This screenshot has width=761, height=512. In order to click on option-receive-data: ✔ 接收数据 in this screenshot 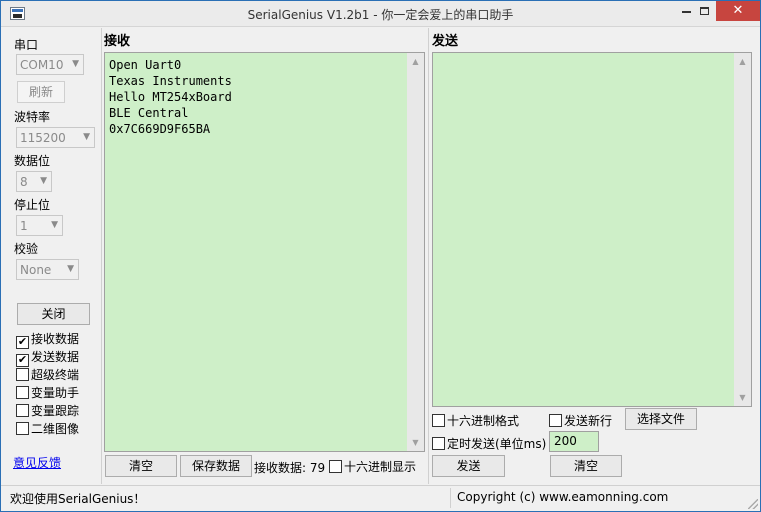, I will do `click(48, 339)`.